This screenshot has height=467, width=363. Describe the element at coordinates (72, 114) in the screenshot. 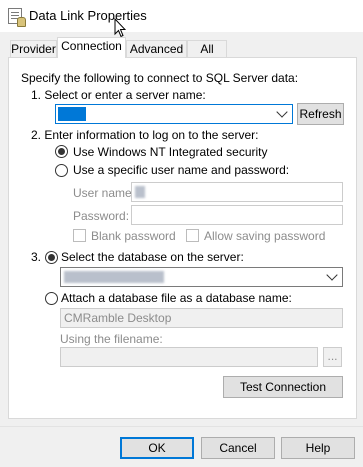

I see `server-name-value` at that location.